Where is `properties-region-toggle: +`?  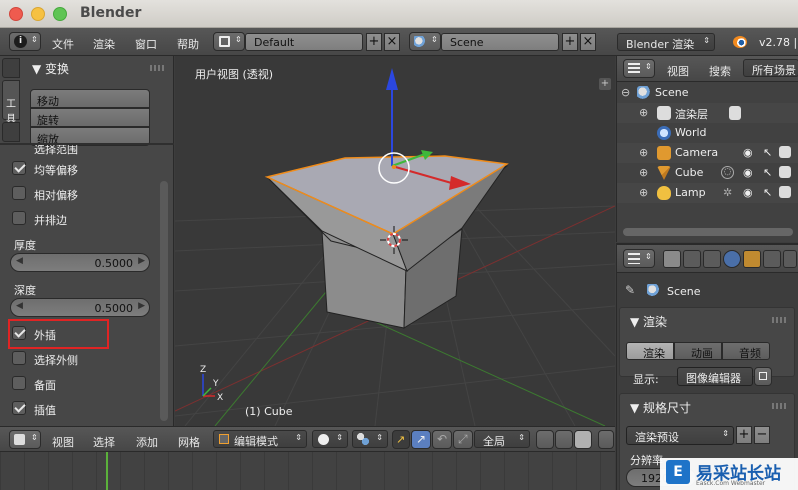
properties-region-toggle: + is located at coordinates (605, 84).